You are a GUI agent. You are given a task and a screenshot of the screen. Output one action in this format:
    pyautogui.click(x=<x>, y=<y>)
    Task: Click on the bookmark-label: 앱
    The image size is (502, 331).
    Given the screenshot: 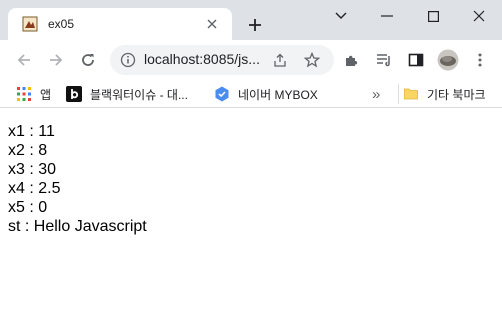 What is the action you would take?
    pyautogui.click(x=46, y=94)
    